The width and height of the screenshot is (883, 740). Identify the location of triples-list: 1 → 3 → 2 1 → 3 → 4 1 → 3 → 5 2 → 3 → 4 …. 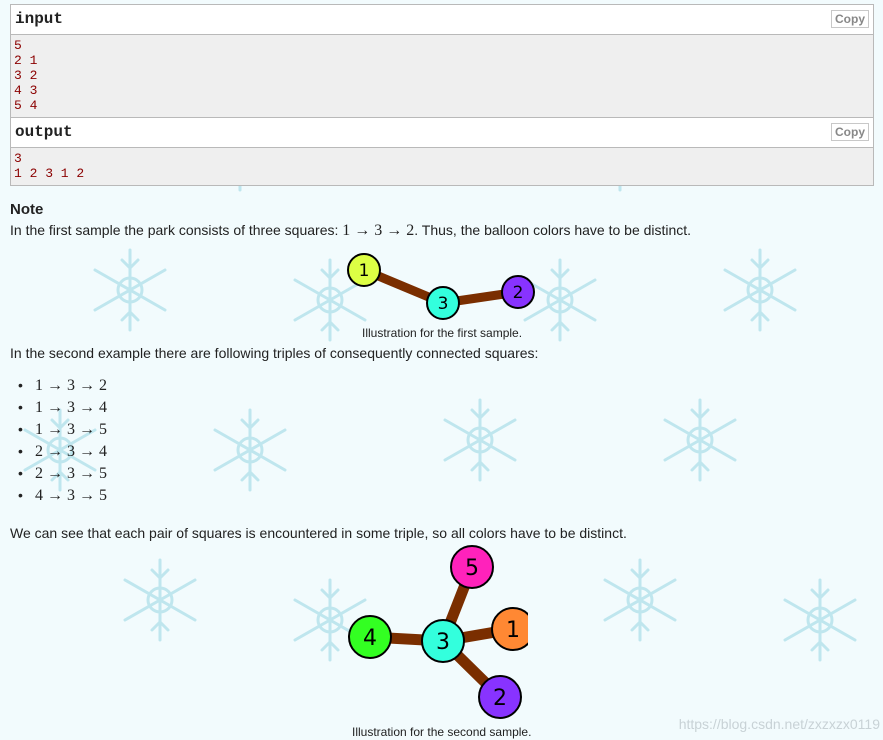
(62, 443).